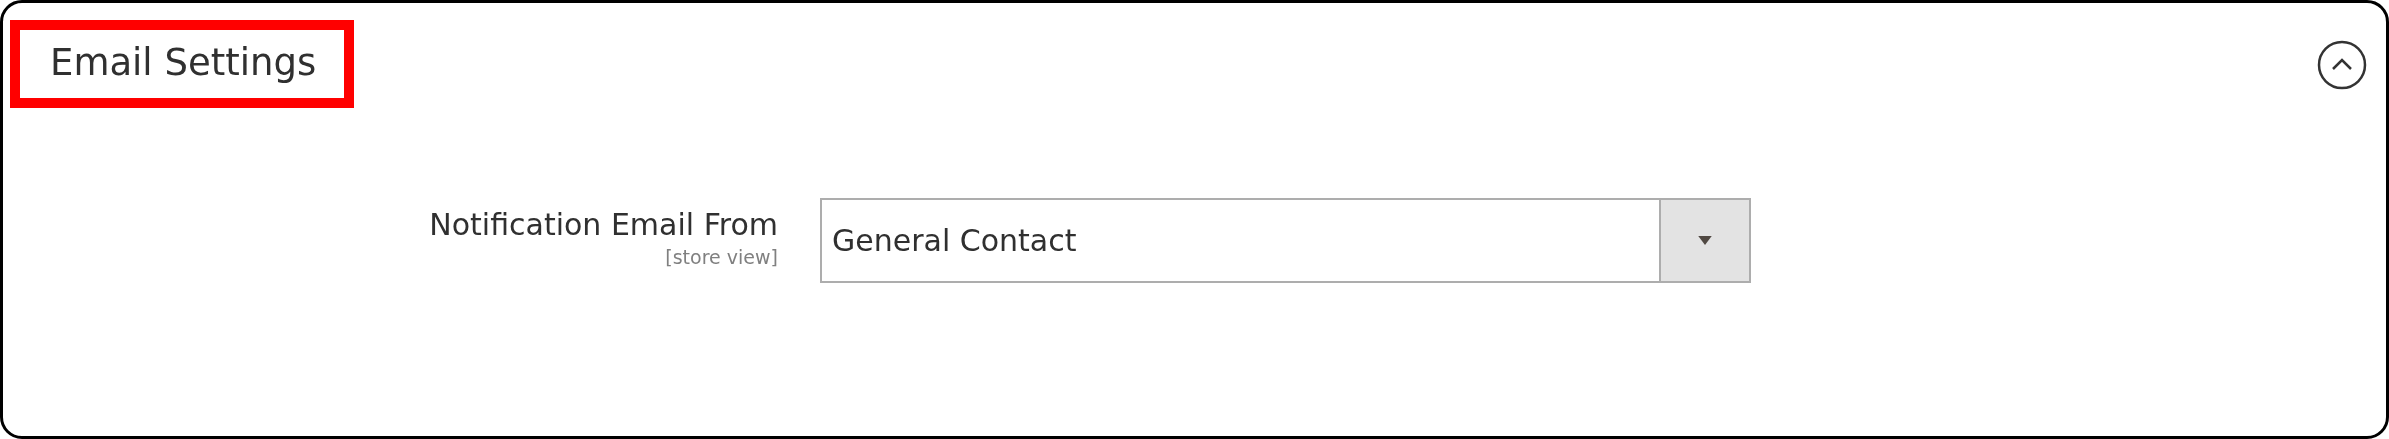 The width and height of the screenshot is (2389, 439). What do you see at coordinates (721, 257) in the screenshot?
I see `scope-label: [store view]` at bounding box center [721, 257].